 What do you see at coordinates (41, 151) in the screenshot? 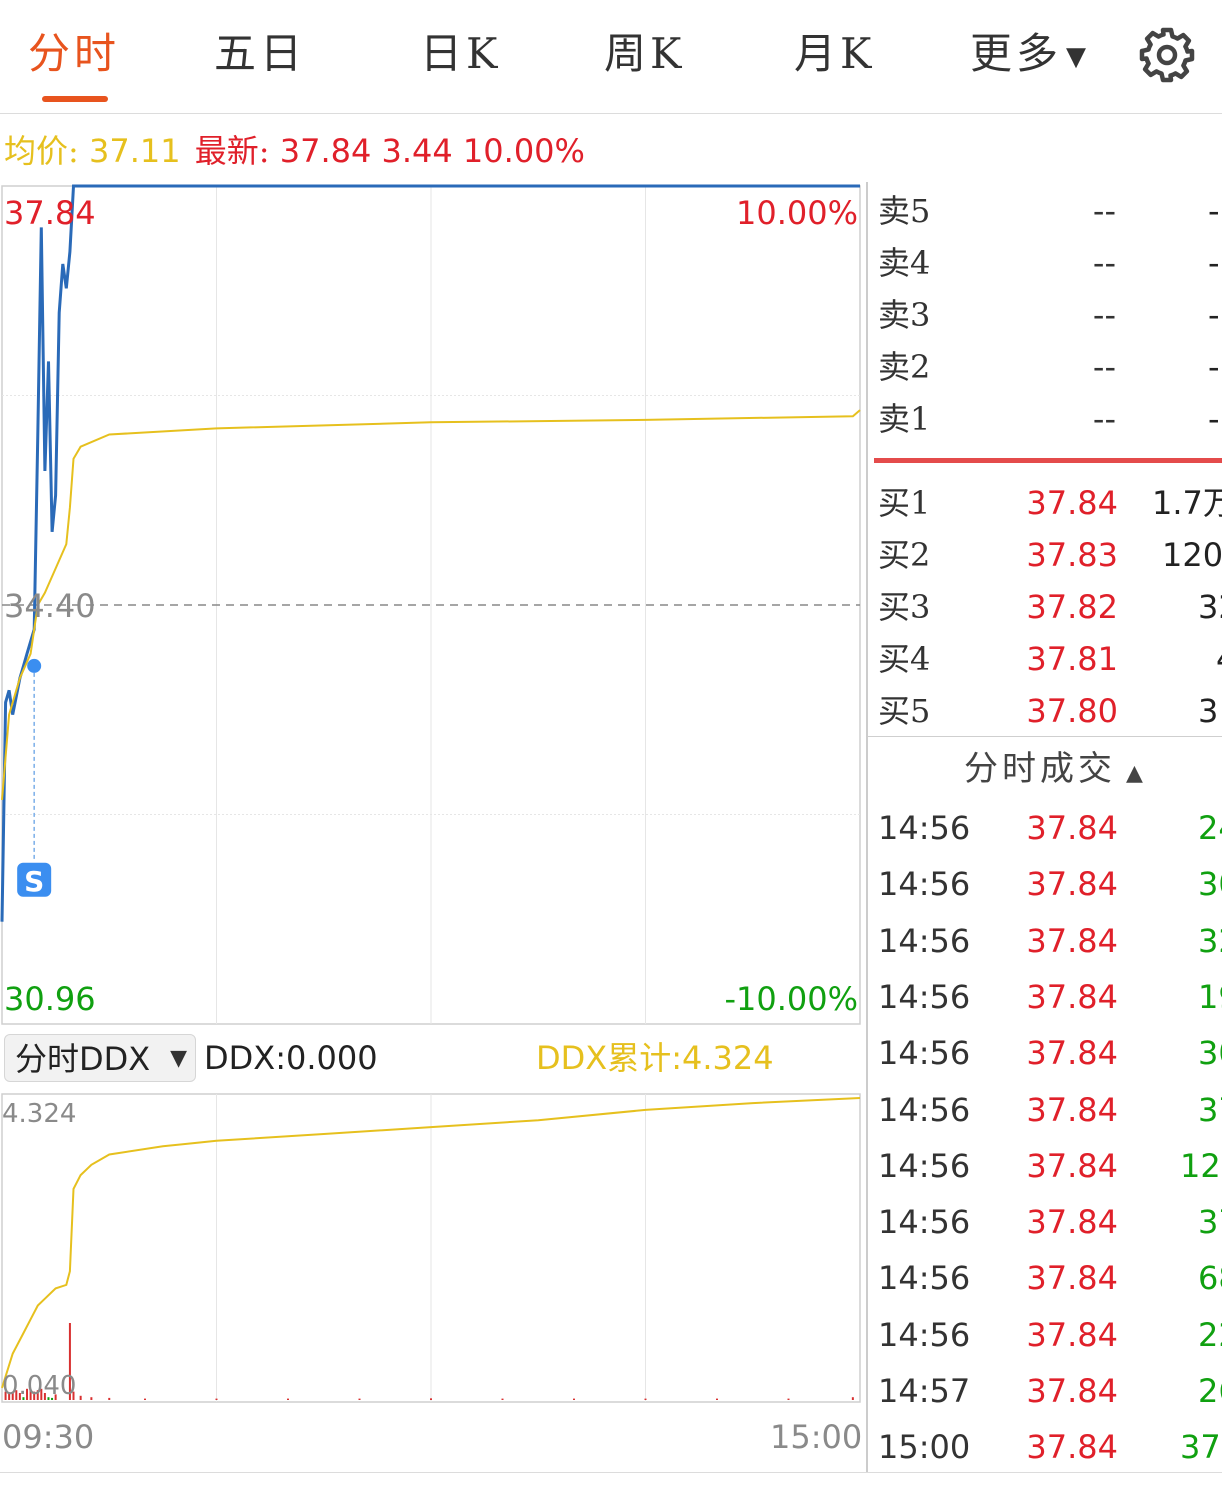
I see `avg-price-label: 均价:` at bounding box center [41, 151].